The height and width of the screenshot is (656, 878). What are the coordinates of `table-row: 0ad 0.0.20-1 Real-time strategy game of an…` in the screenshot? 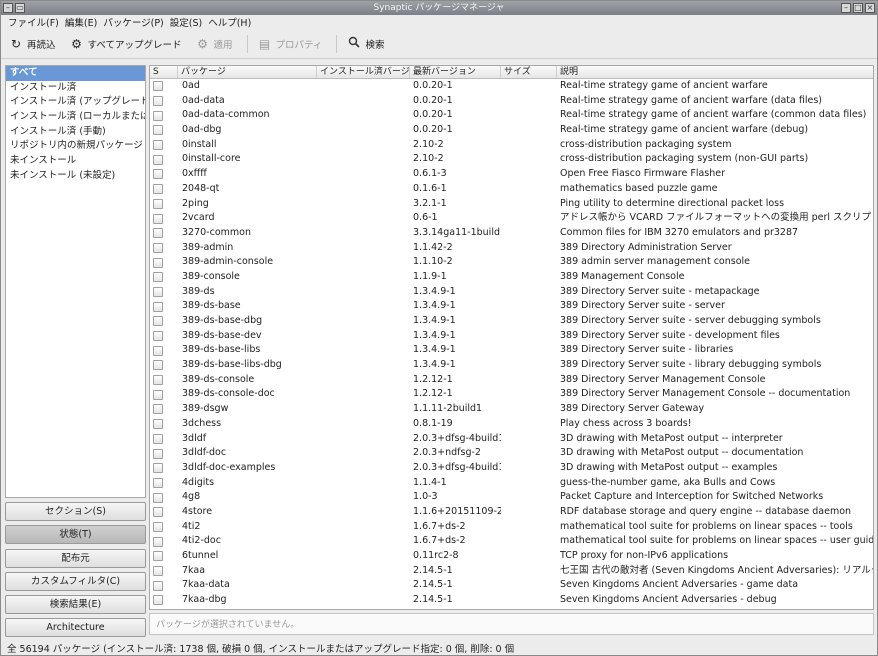 It's located at (511, 86).